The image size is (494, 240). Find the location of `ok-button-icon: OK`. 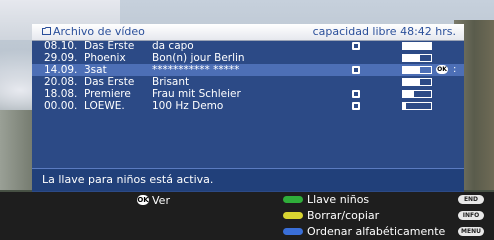

ok-button-icon: OK is located at coordinates (143, 200).